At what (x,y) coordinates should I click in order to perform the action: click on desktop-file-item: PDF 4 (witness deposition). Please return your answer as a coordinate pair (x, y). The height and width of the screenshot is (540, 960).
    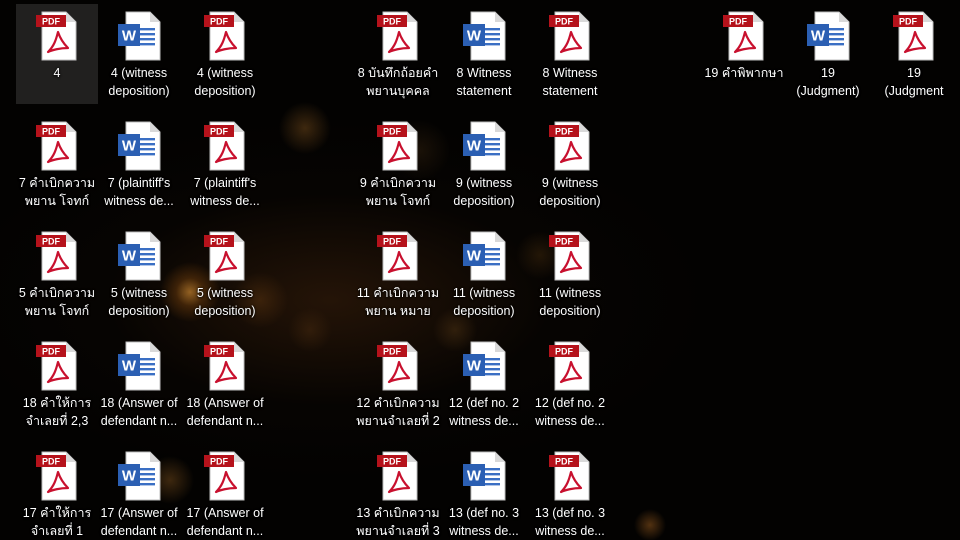
    Looking at the image, I should click on (225, 54).